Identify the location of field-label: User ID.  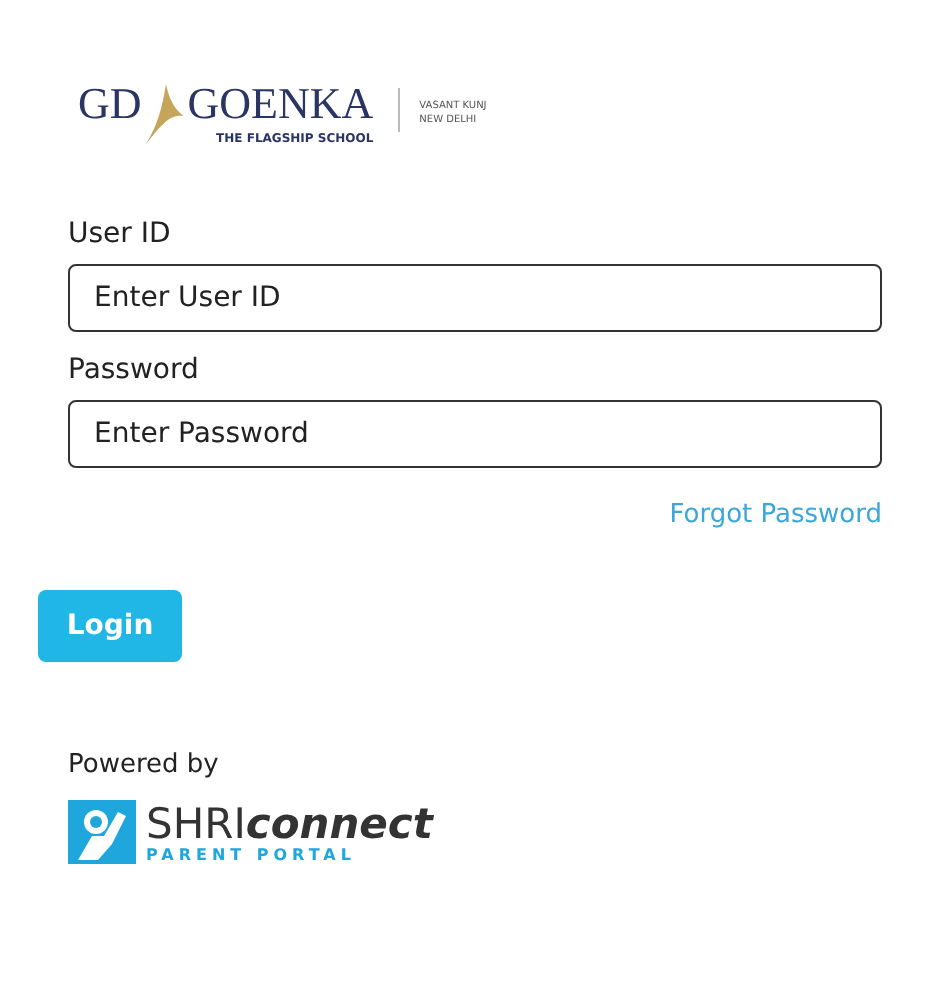
(120, 234).